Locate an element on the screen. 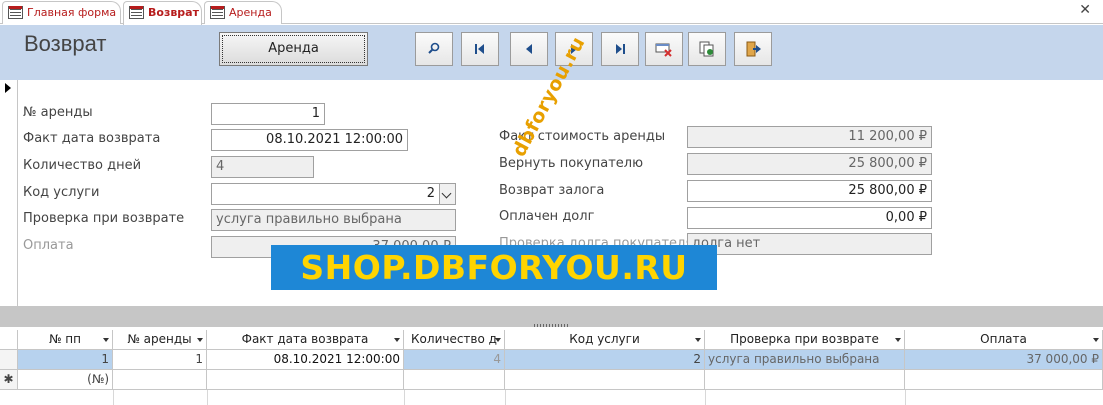 The width and height of the screenshot is (1103, 405). delete-record-button is located at coordinates (664, 49).